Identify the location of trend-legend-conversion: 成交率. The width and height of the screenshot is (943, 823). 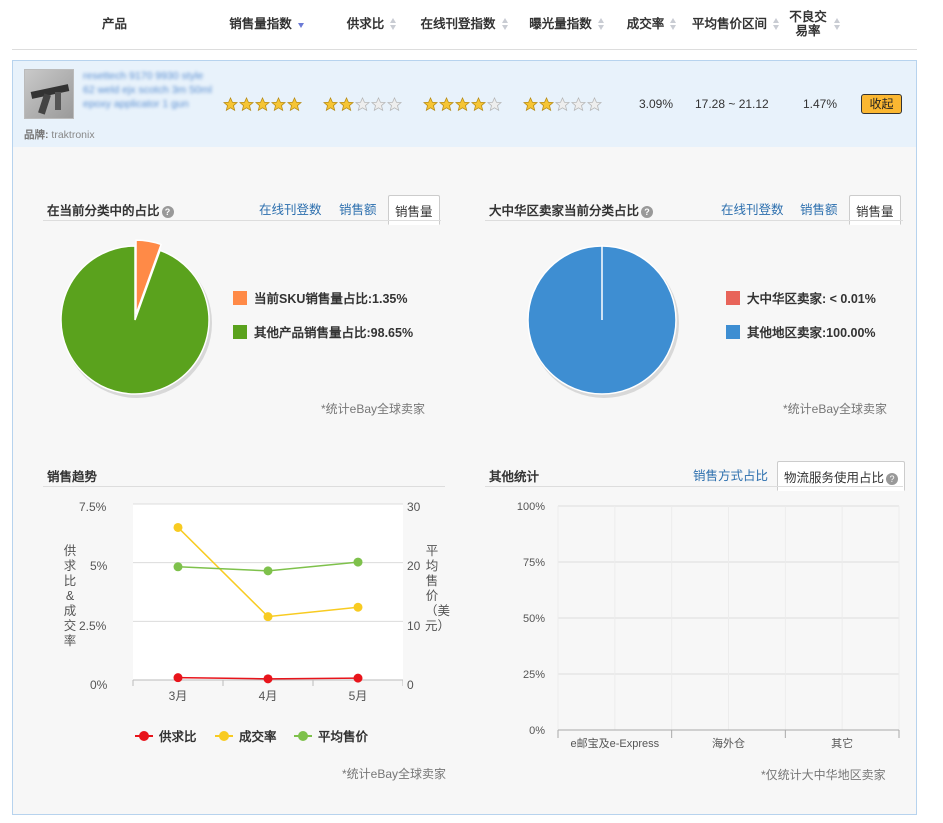
(246, 735).